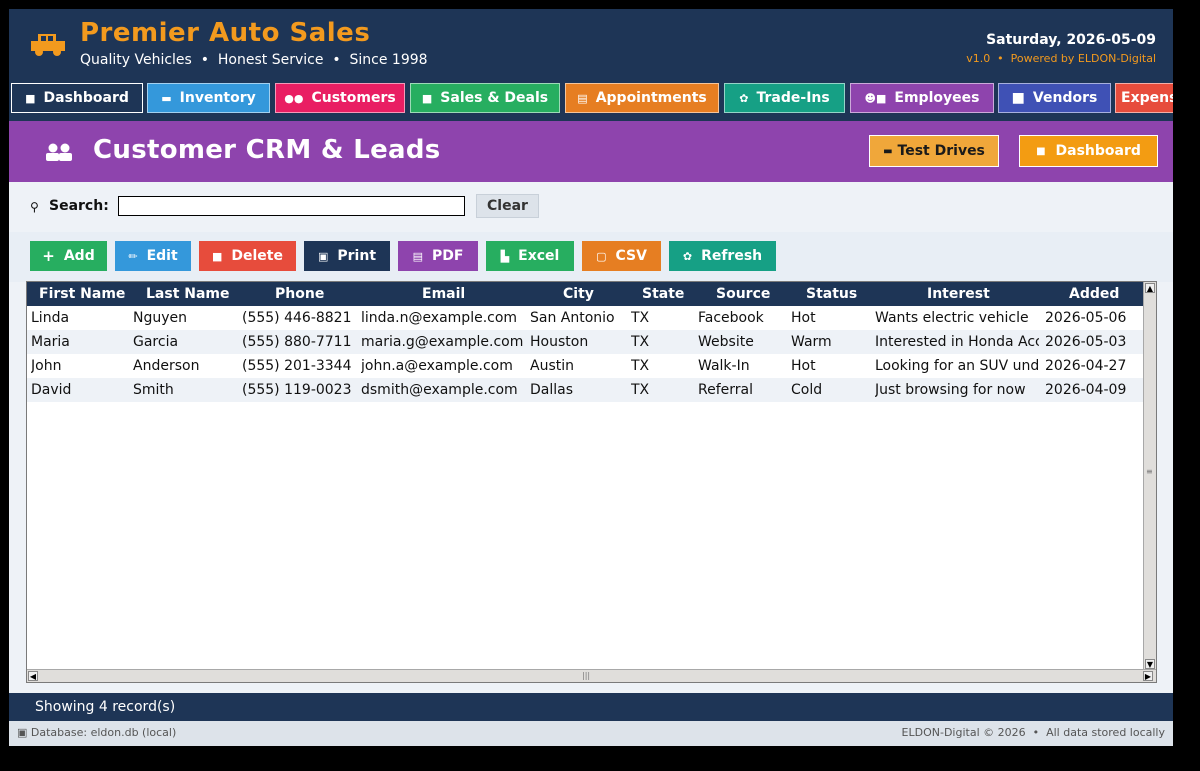  What do you see at coordinates (631, 256) in the screenshot?
I see `csv-label: CSV` at bounding box center [631, 256].